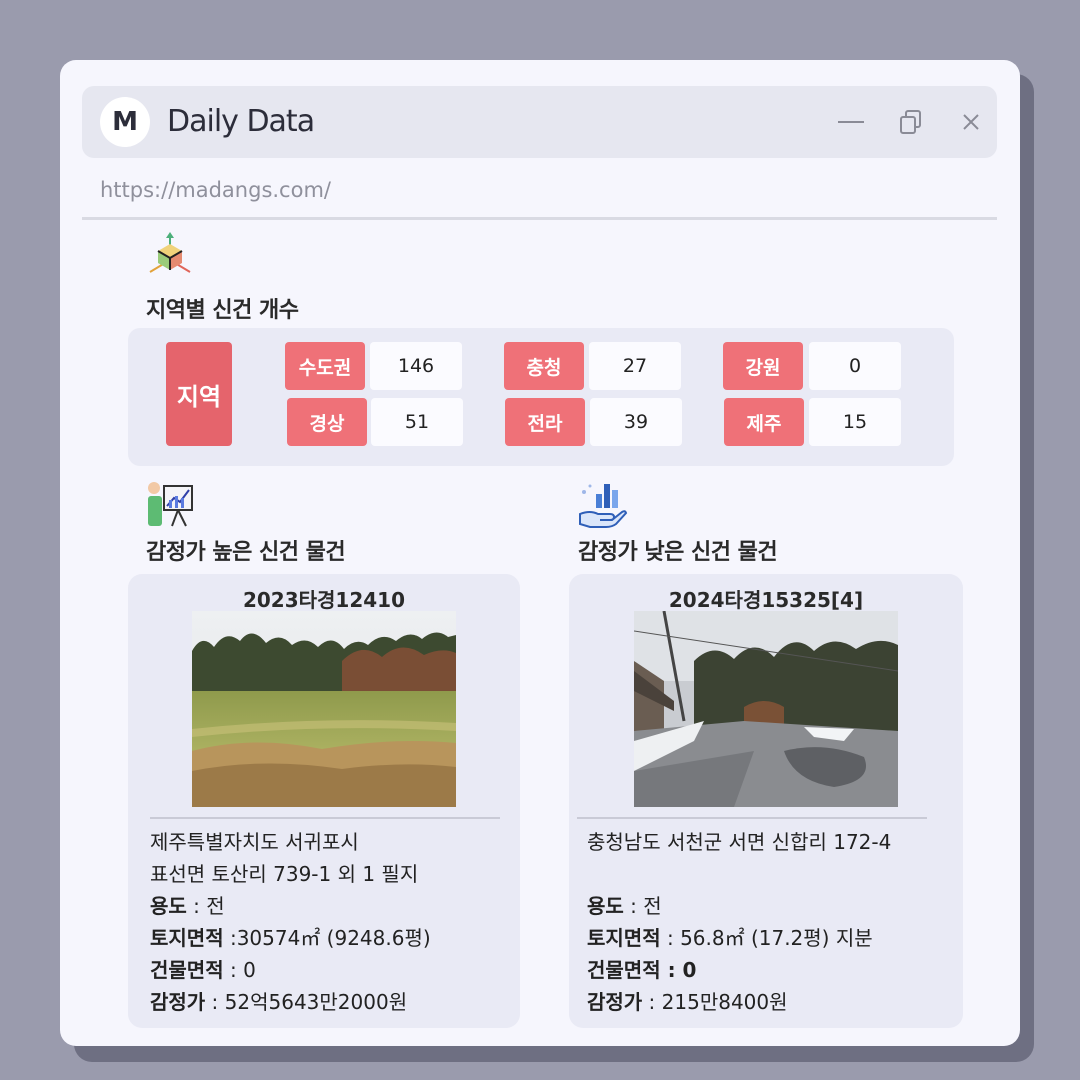  I want to click on region-tag: 수도권, so click(325, 366).